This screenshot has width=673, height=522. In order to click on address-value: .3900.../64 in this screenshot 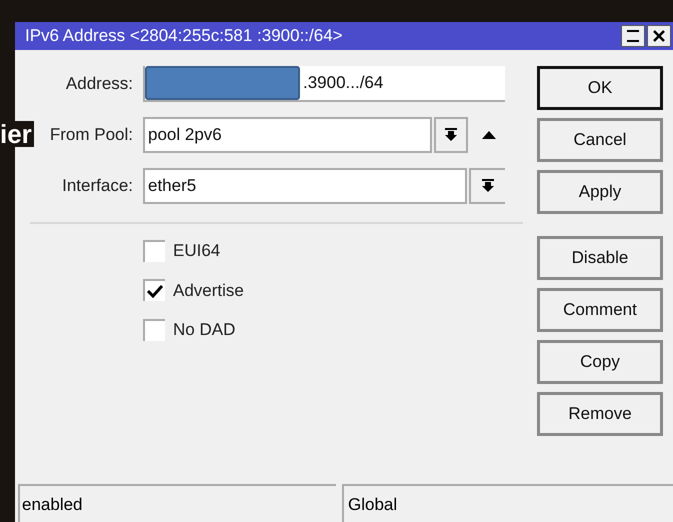, I will do `click(343, 83)`.